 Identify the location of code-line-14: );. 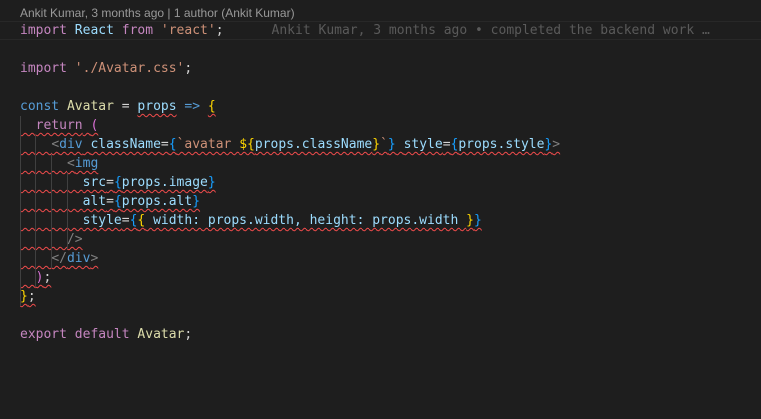
(390, 277).